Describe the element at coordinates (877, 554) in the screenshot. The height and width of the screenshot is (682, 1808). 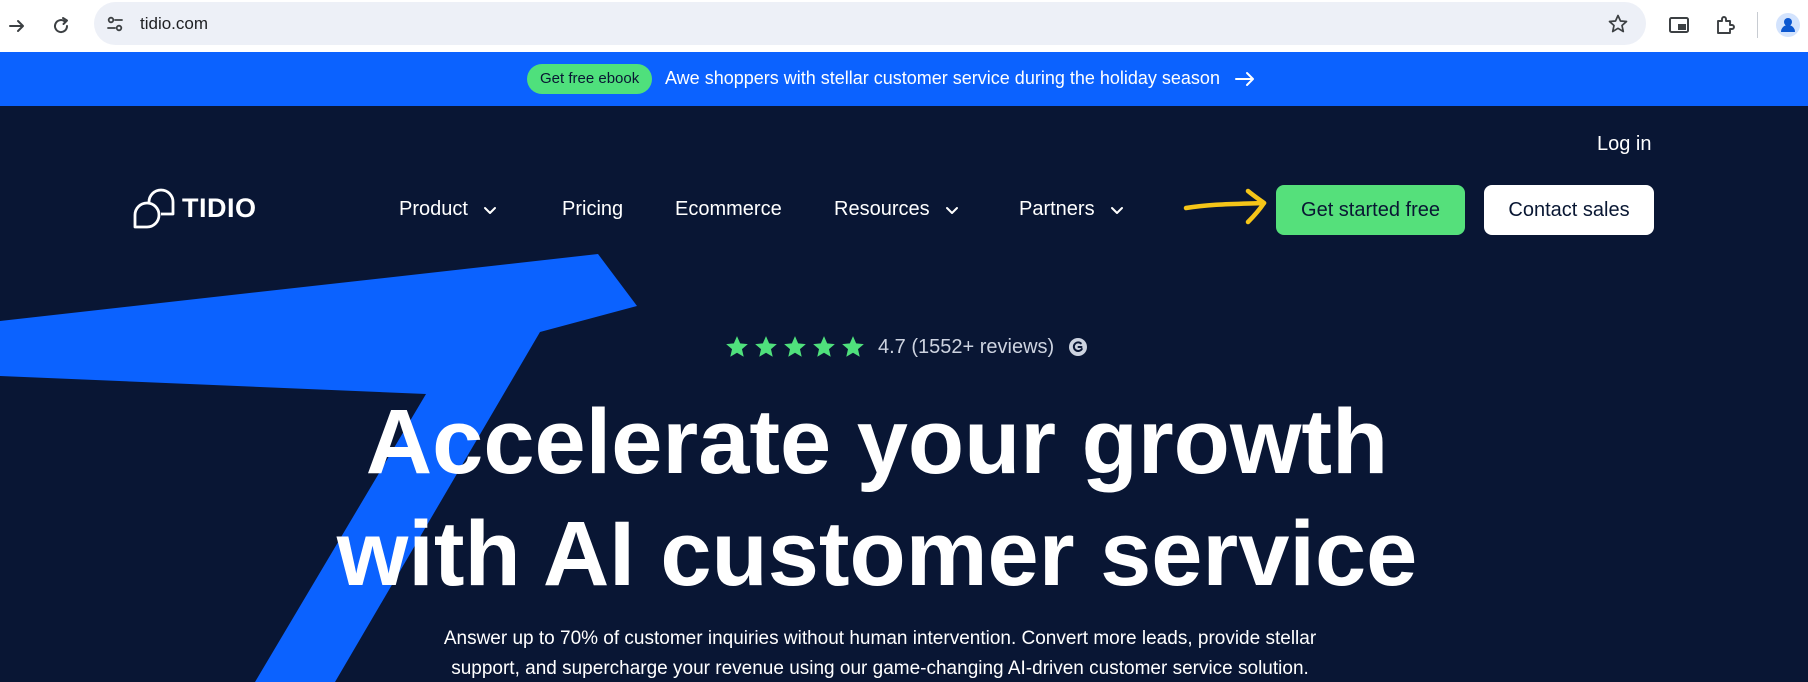
I see `hero-headline-line-2: with AI customer service` at that location.